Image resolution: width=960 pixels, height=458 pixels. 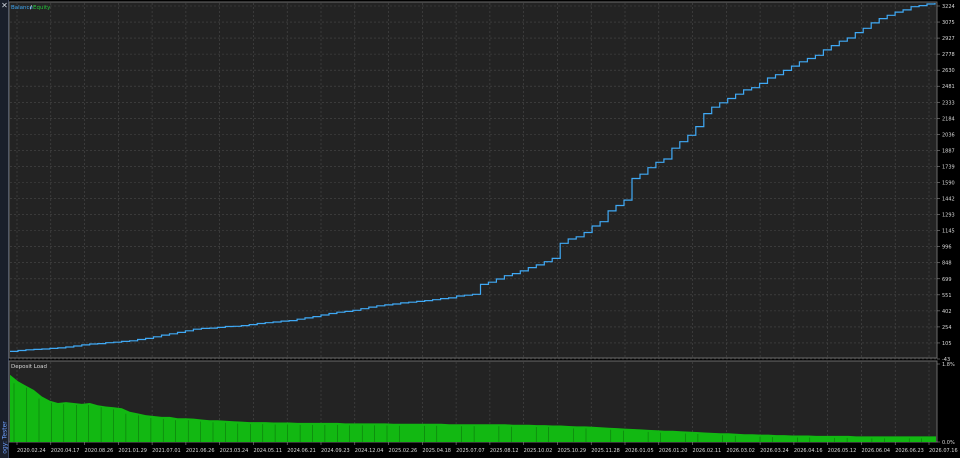 I want to click on y-tick-label: 254, so click(x=947, y=328).